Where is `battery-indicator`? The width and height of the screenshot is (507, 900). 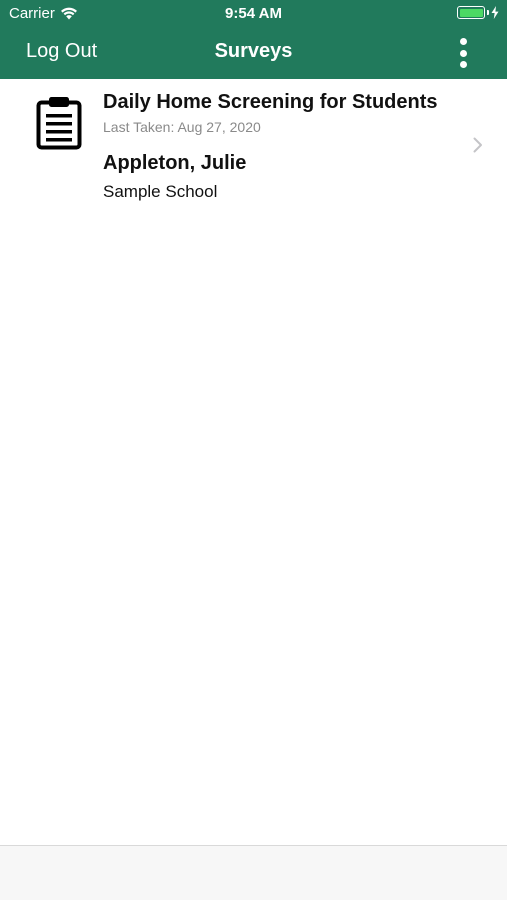 battery-indicator is located at coordinates (478, 12).